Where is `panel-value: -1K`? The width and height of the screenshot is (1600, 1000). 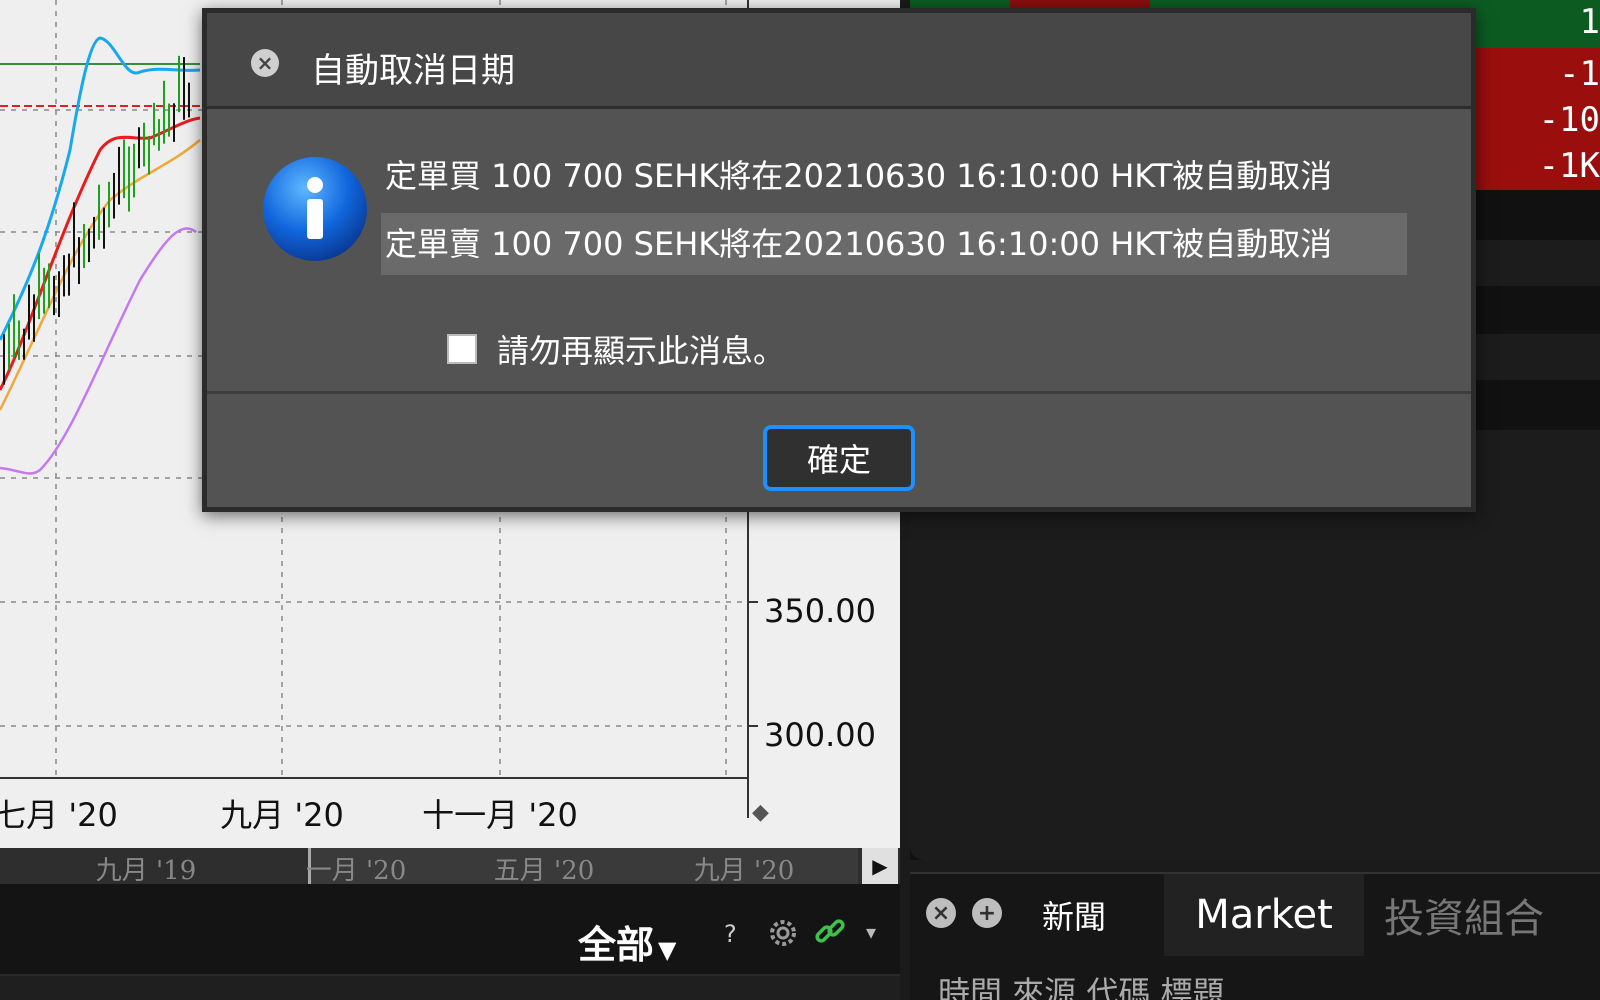
panel-value: -1K is located at coordinates (1569, 166).